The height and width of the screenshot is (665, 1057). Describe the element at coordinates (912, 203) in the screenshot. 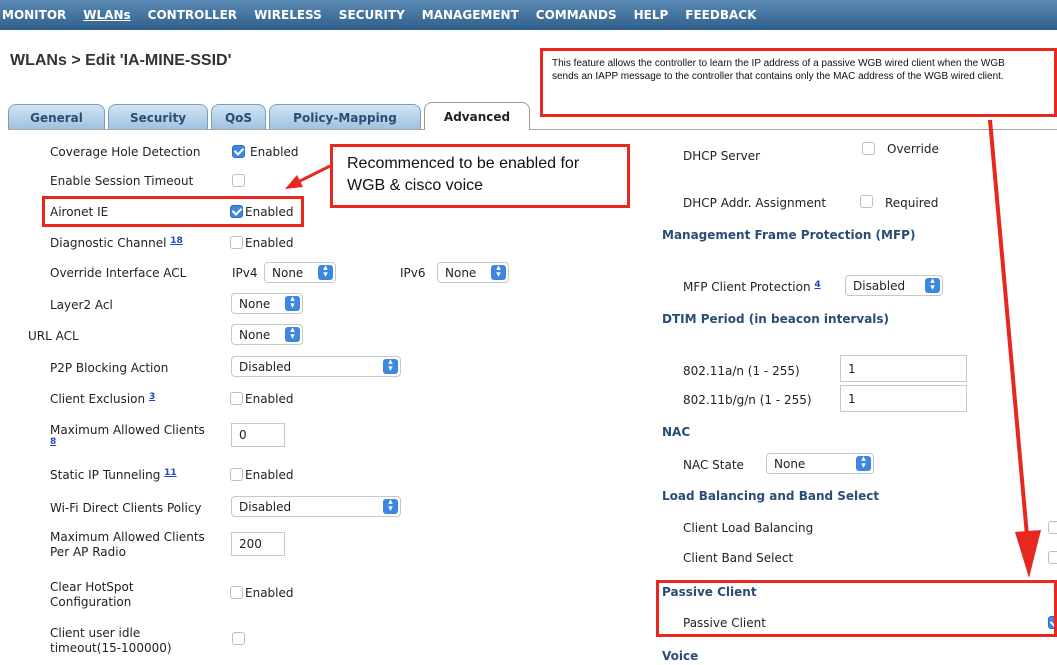

I see `dhcp-assignment-value: Required` at that location.